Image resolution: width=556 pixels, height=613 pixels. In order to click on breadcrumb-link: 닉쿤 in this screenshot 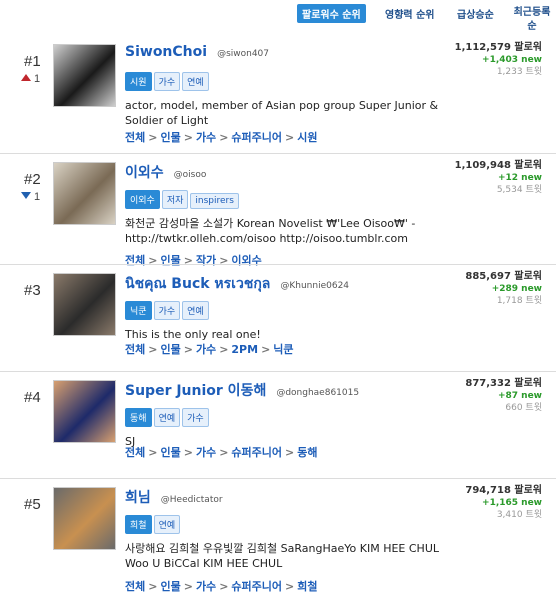, I will do `click(283, 349)`.